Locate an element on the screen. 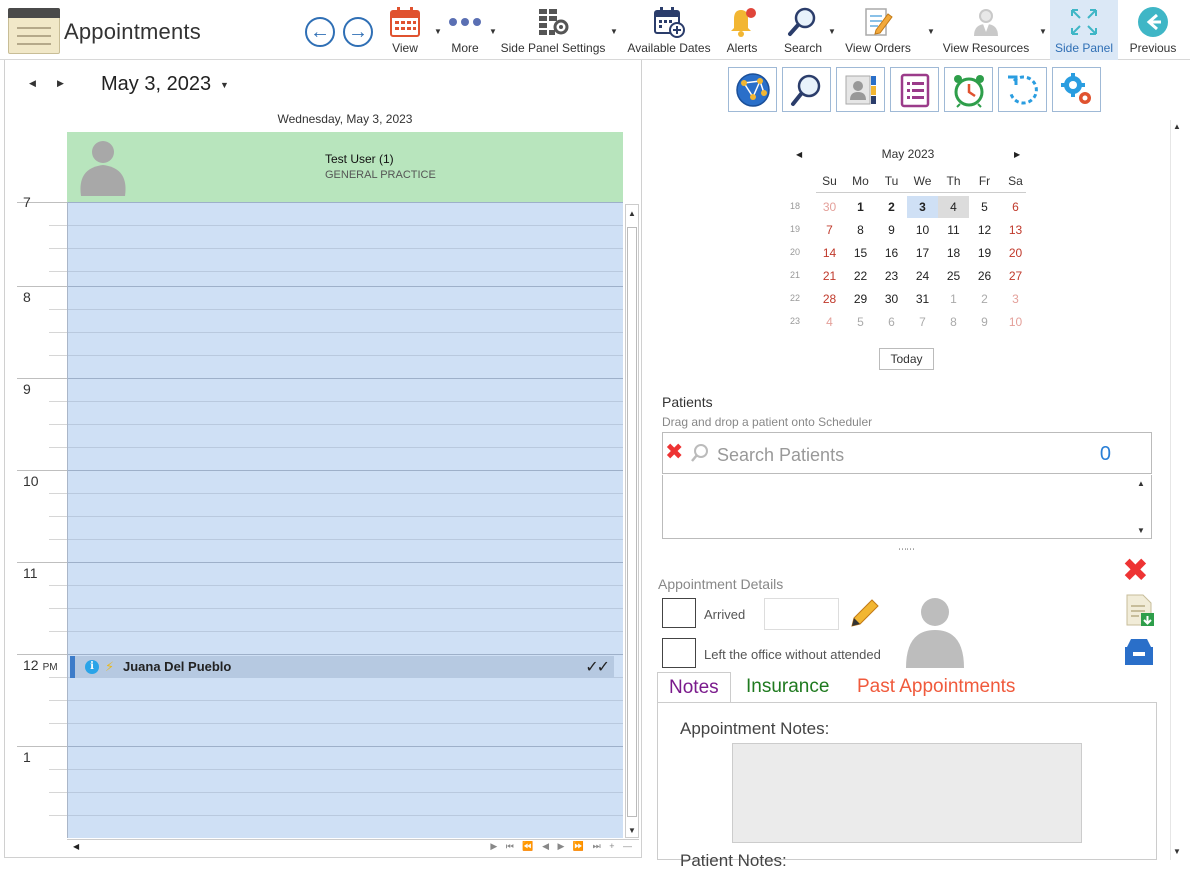  calendar-day: 25 is located at coordinates (953, 276).